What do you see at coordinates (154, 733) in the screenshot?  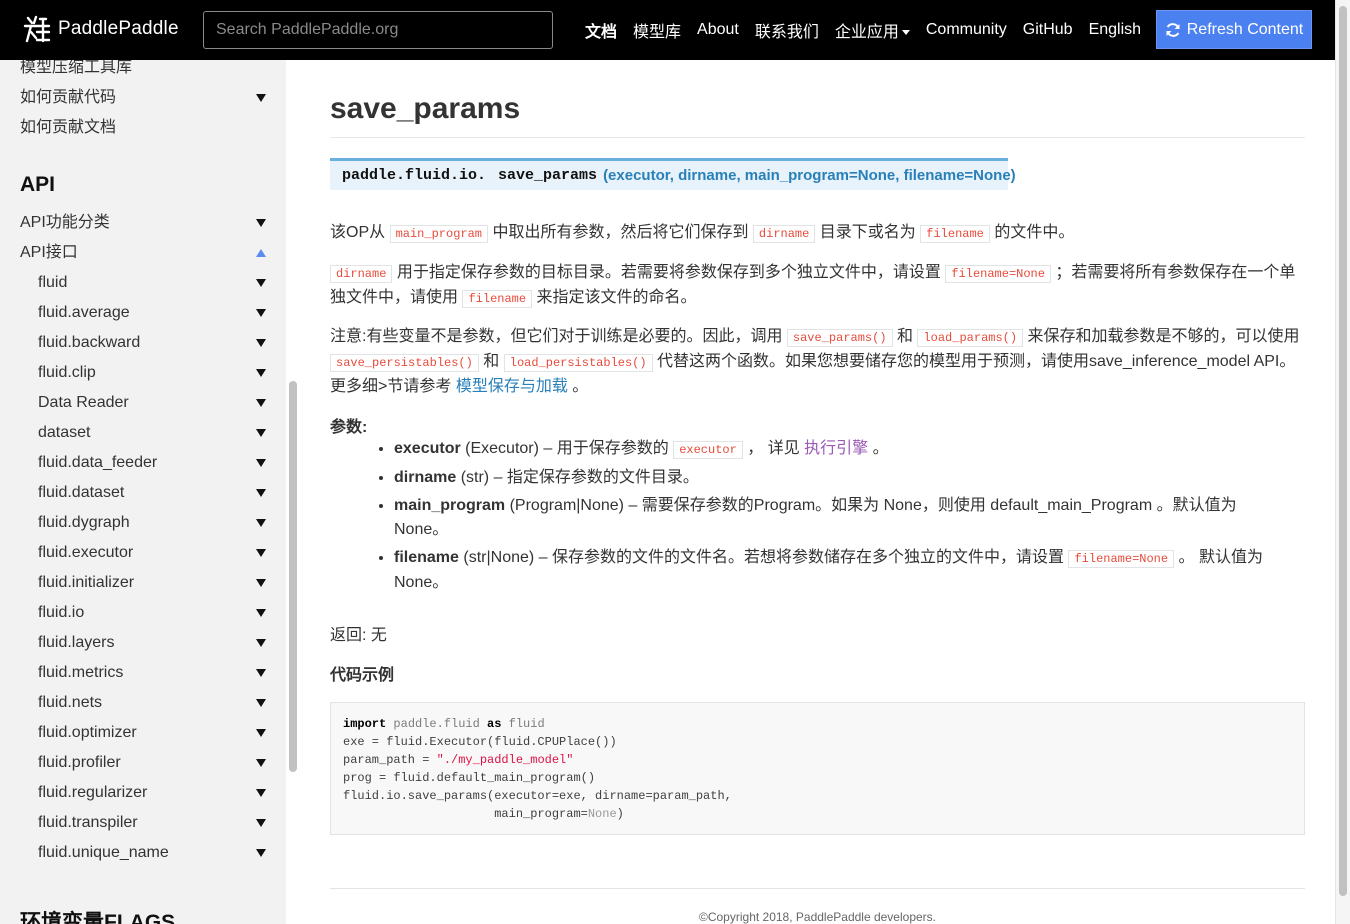 I see `sidebar-item-fluid-optimizer: fluid.optimizer` at bounding box center [154, 733].